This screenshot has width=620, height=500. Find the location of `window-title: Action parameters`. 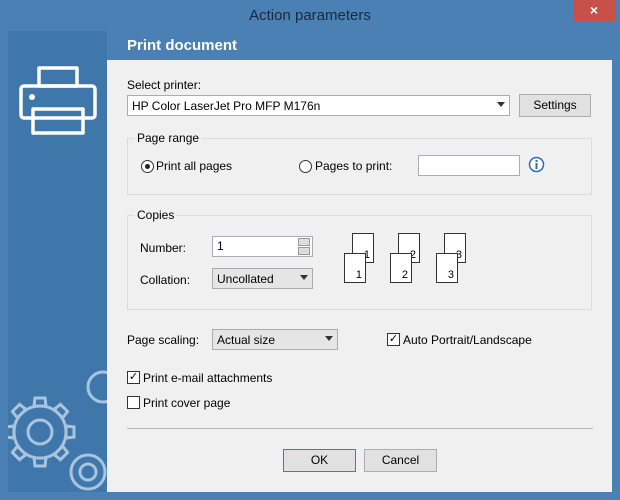

window-title: Action parameters is located at coordinates (310, 15).